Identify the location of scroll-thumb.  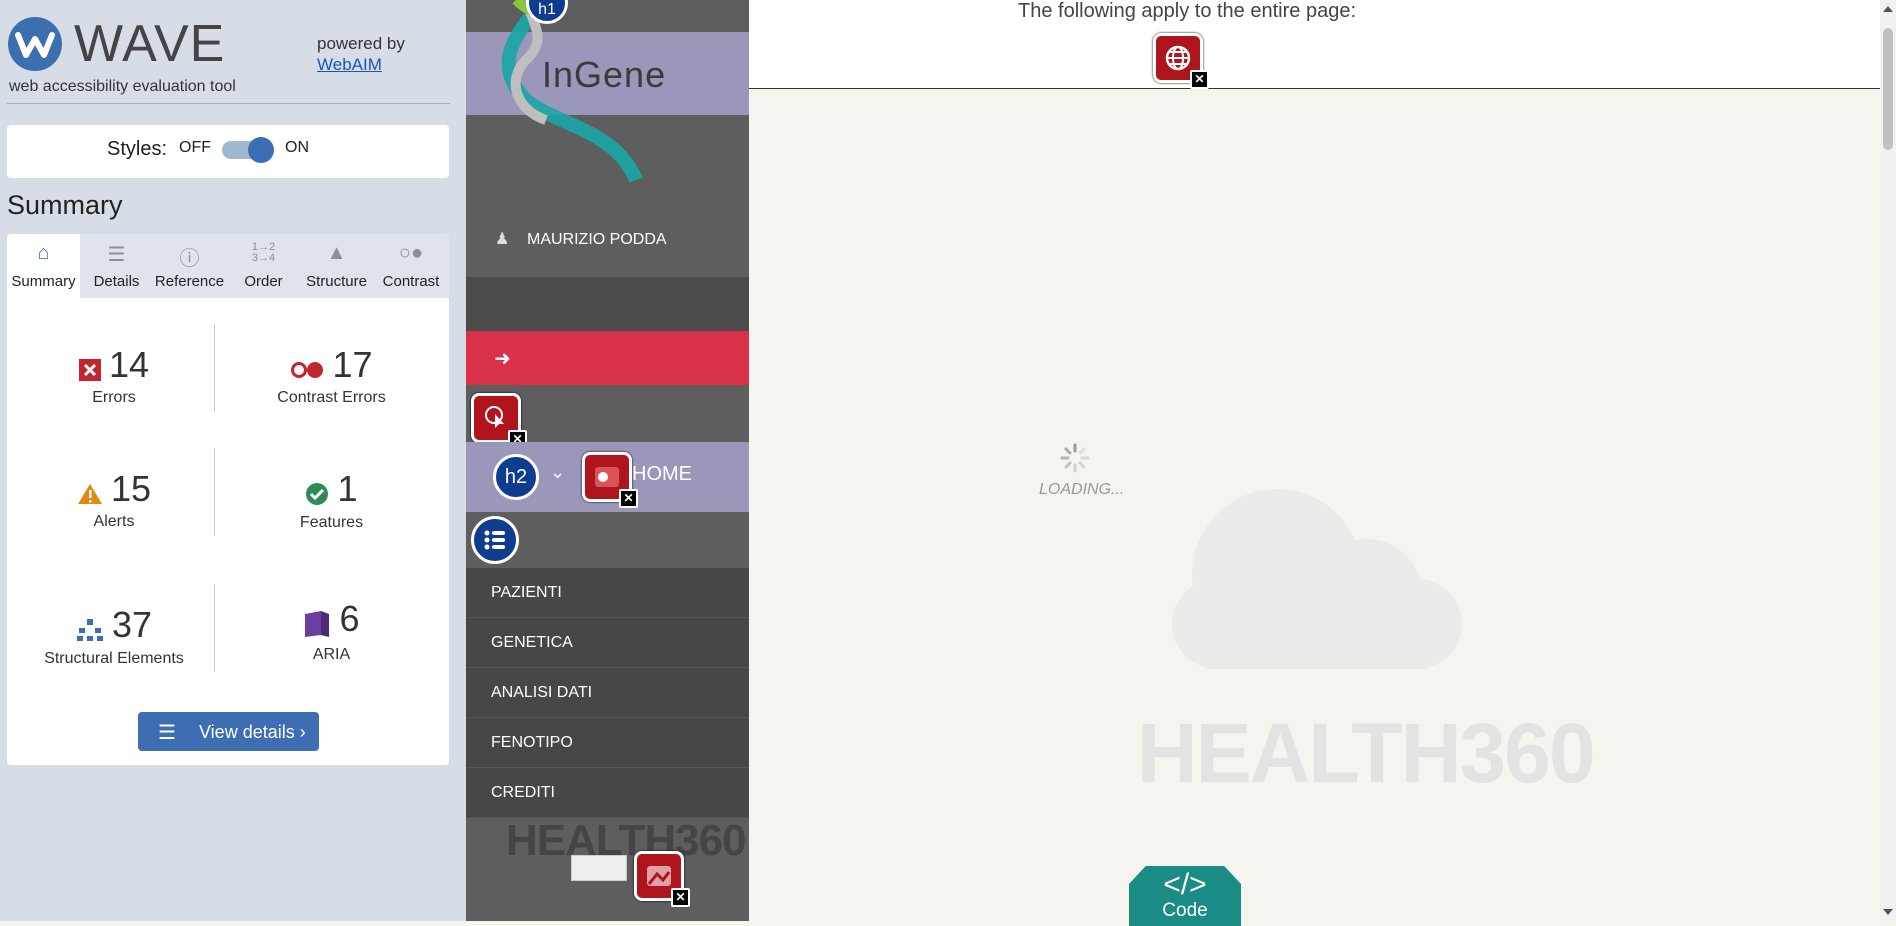
(1888, 89).